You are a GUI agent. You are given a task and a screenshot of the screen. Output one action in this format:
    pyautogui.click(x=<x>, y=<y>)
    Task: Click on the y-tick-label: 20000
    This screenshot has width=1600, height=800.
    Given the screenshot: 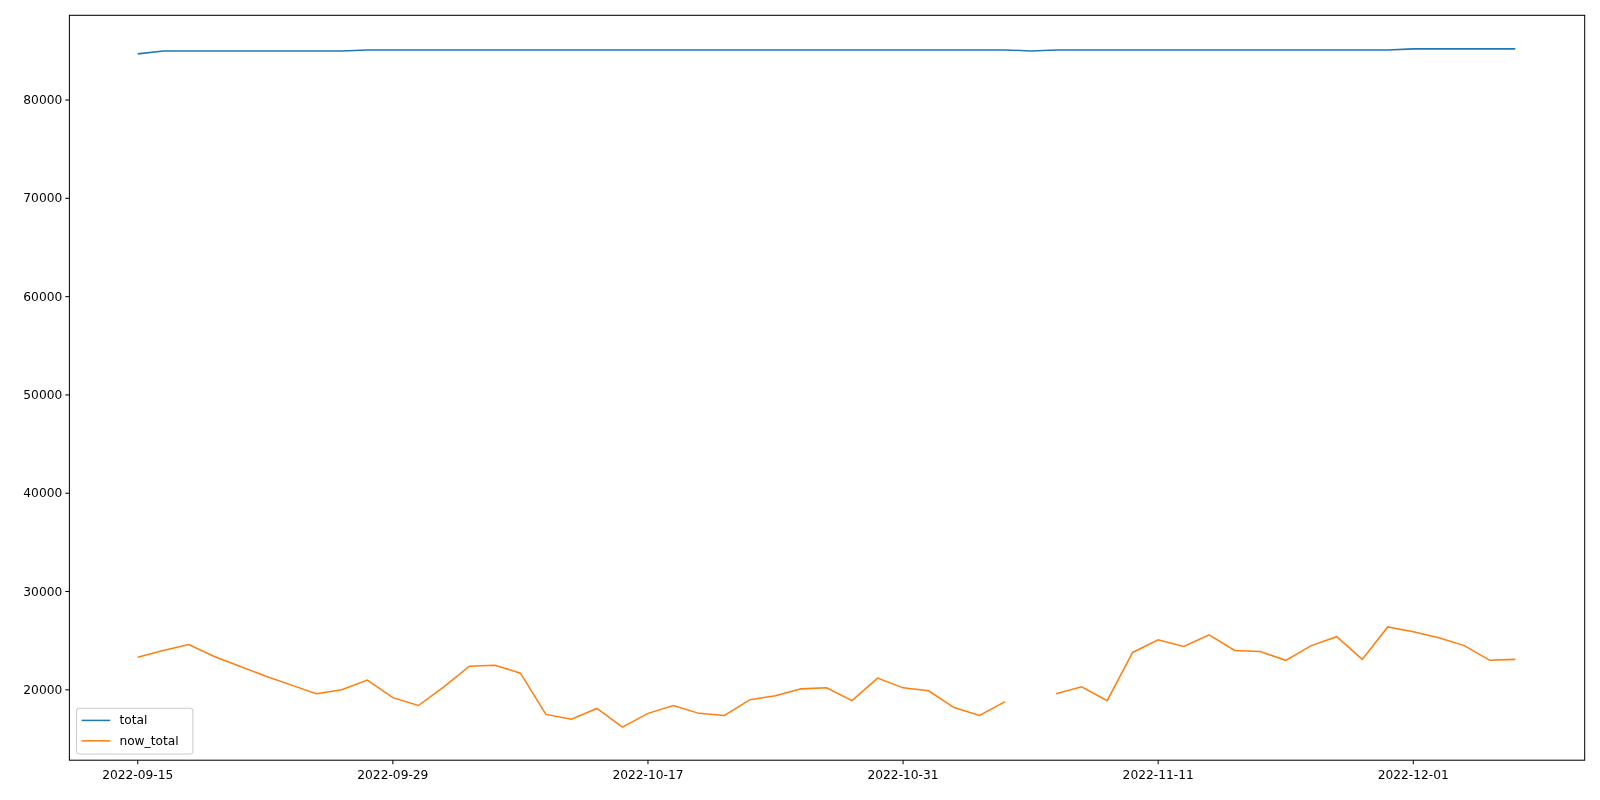 What is the action you would take?
    pyautogui.click(x=43, y=689)
    